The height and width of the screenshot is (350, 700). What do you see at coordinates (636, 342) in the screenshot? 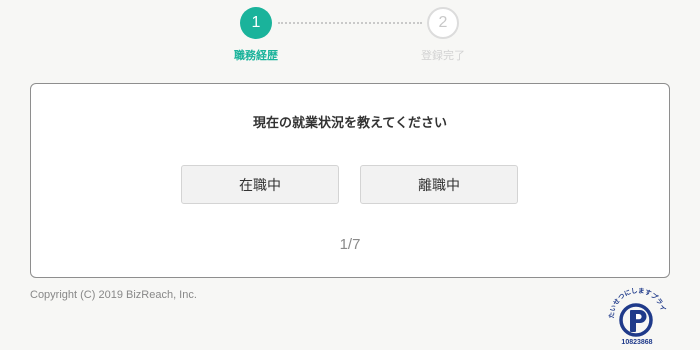
I see `privacy-mark-number: 10823868` at bounding box center [636, 342].